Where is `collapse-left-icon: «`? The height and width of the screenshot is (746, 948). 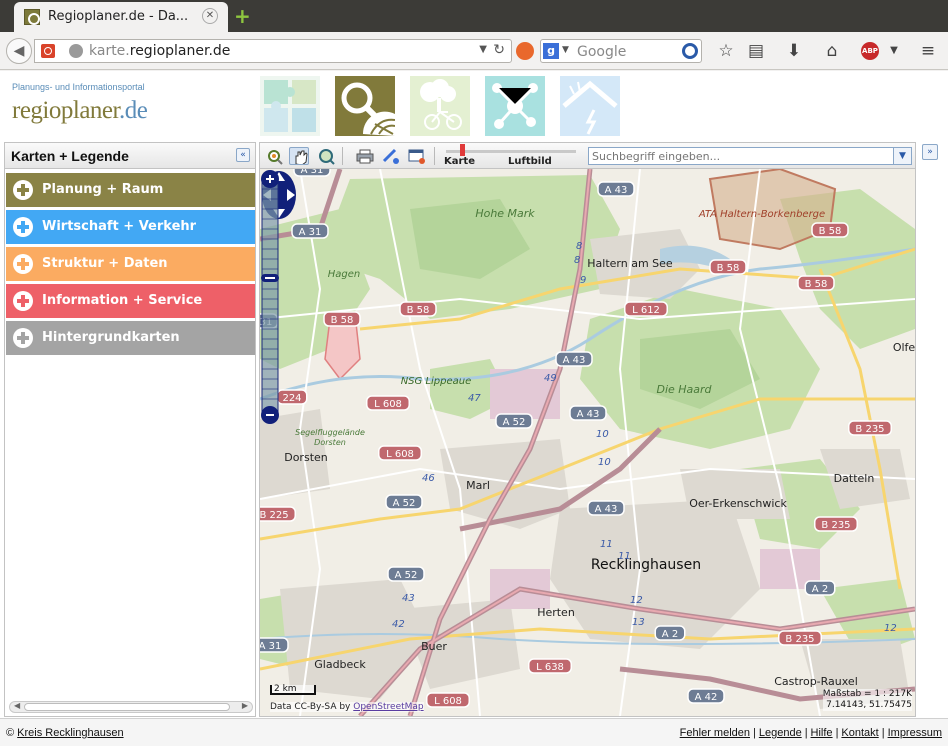 collapse-left-icon: « is located at coordinates (243, 155).